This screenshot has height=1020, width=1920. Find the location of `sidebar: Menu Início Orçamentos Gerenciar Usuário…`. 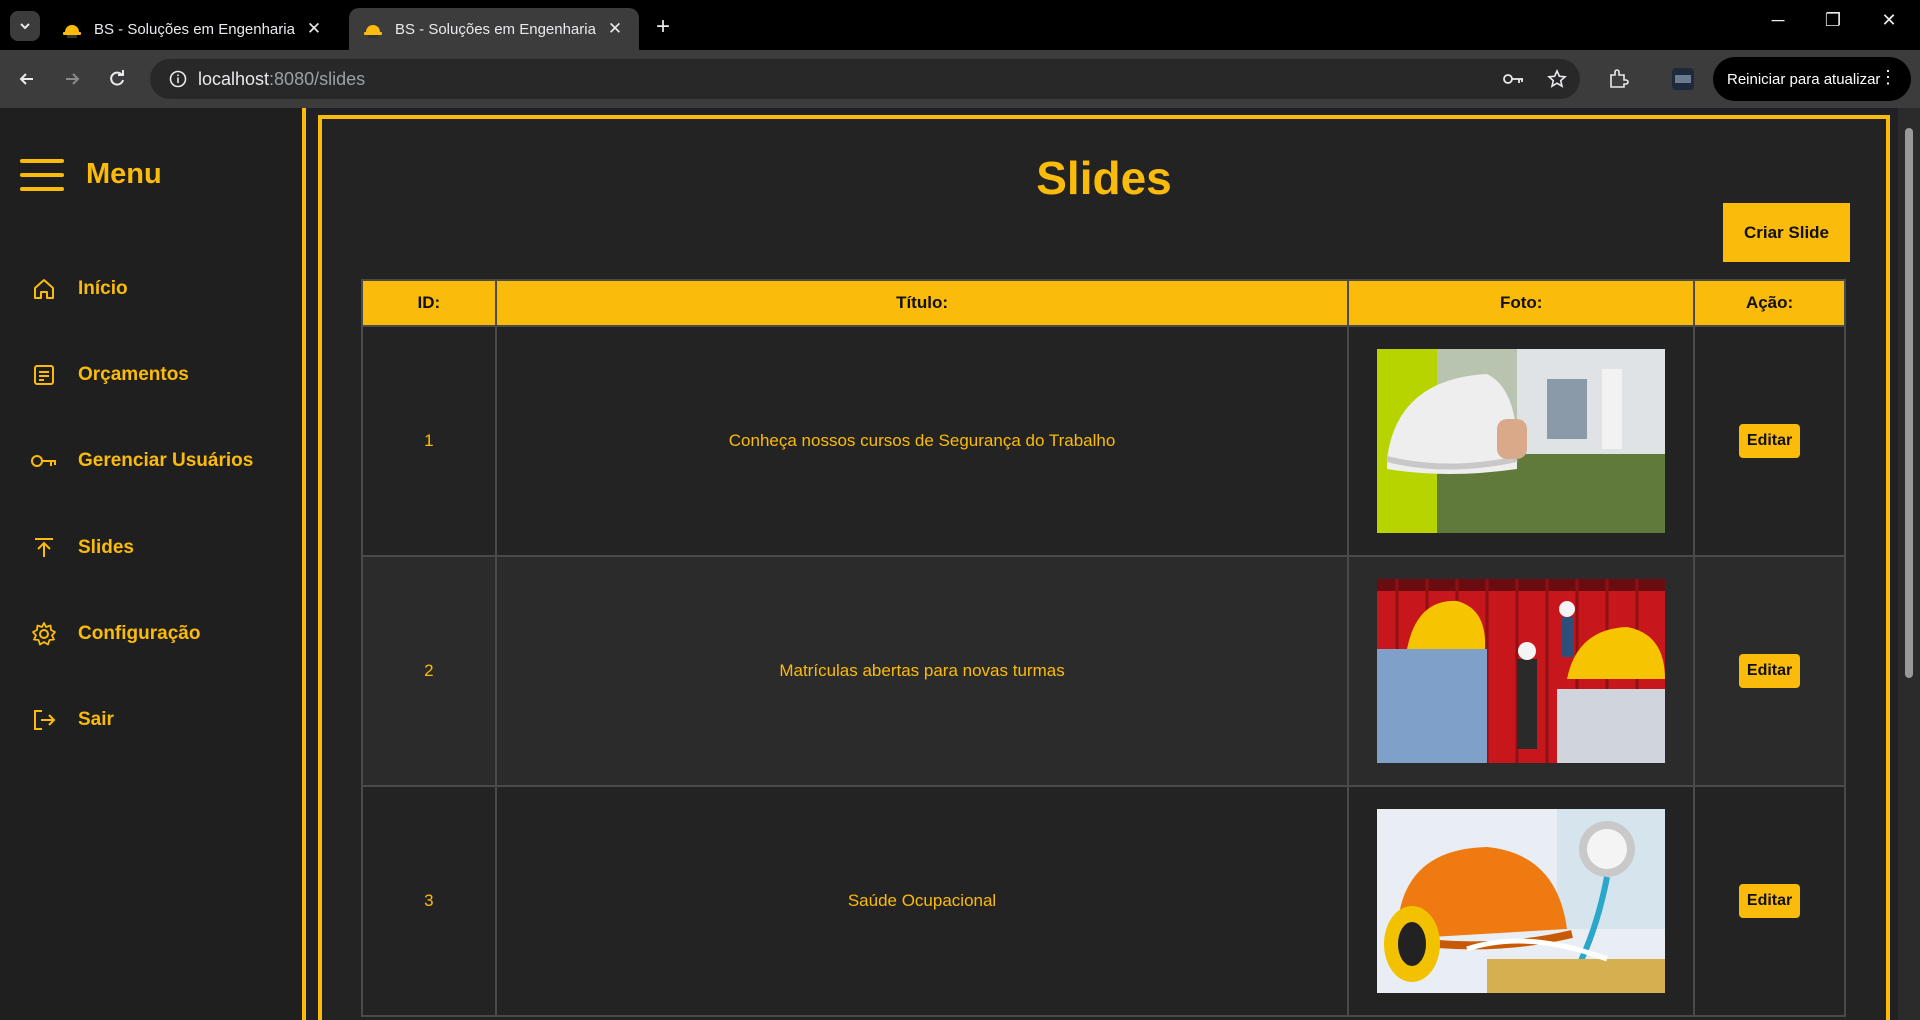

sidebar: Menu Início Orçamentos Gerenciar Usuário… is located at coordinates (151, 564).